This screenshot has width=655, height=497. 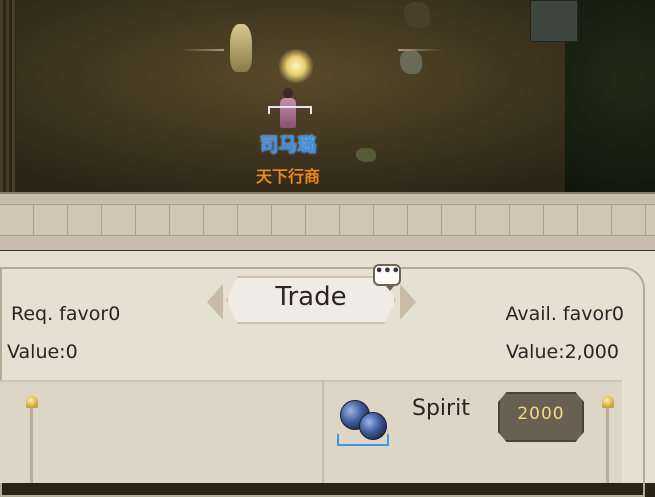 I want to click on npc-head, so click(x=288, y=93).